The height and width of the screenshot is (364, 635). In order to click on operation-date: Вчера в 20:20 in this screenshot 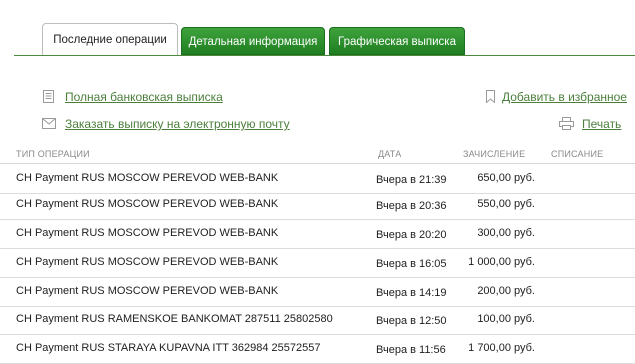, I will do `click(411, 235)`.